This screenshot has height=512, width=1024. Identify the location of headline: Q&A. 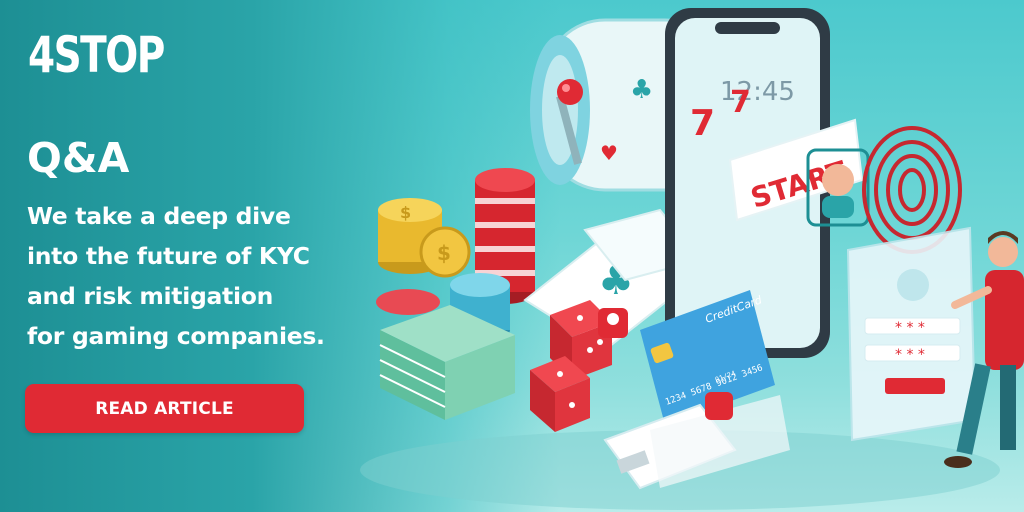
(78, 158).